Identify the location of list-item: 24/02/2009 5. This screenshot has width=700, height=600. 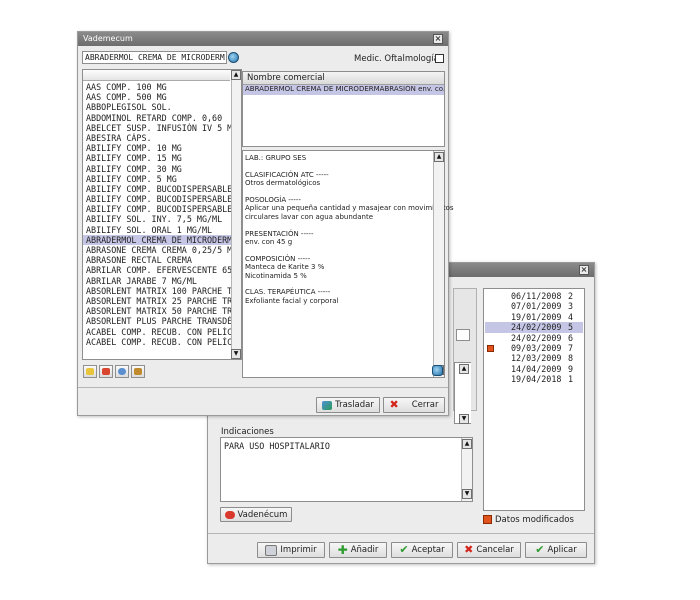
(534, 327).